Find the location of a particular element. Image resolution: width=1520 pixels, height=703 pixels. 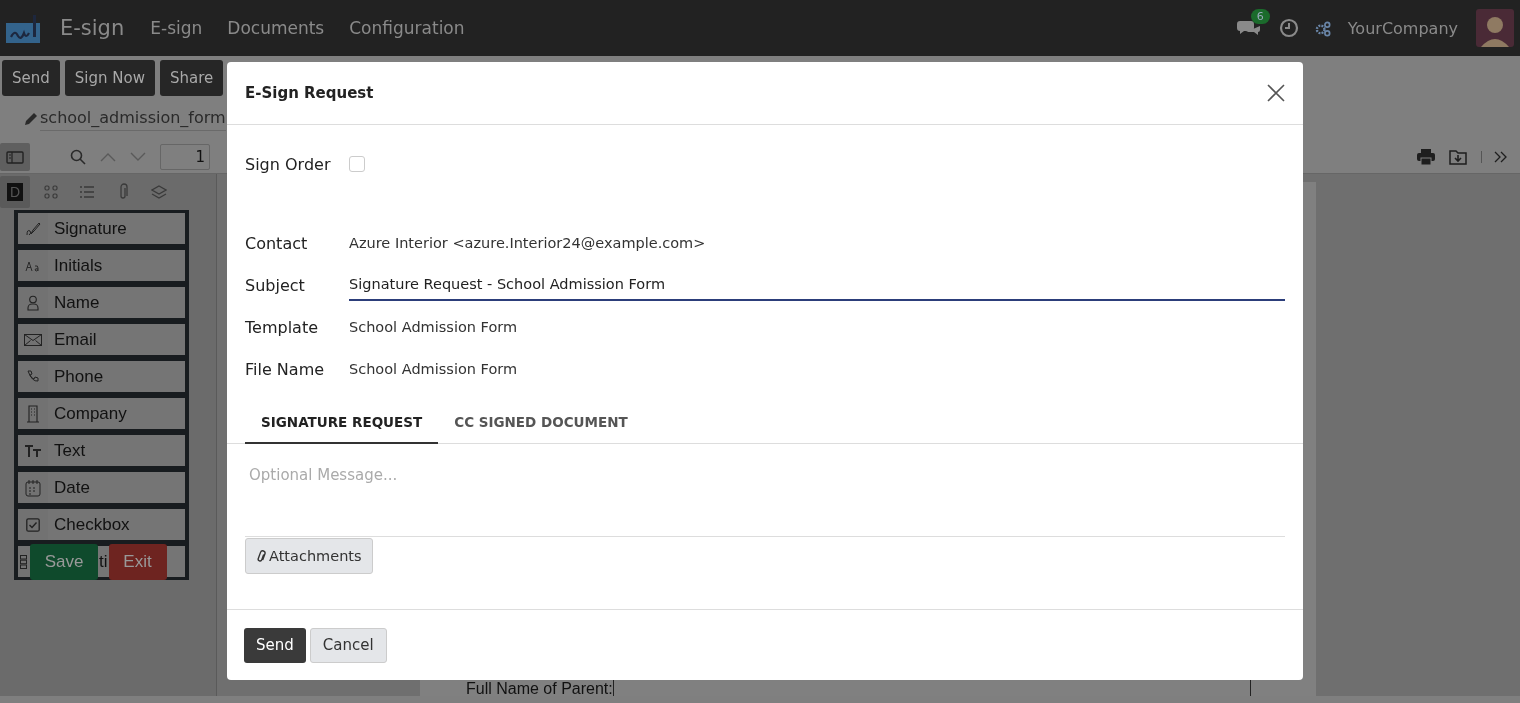

font-size-icon is located at coordinates (33, 265).